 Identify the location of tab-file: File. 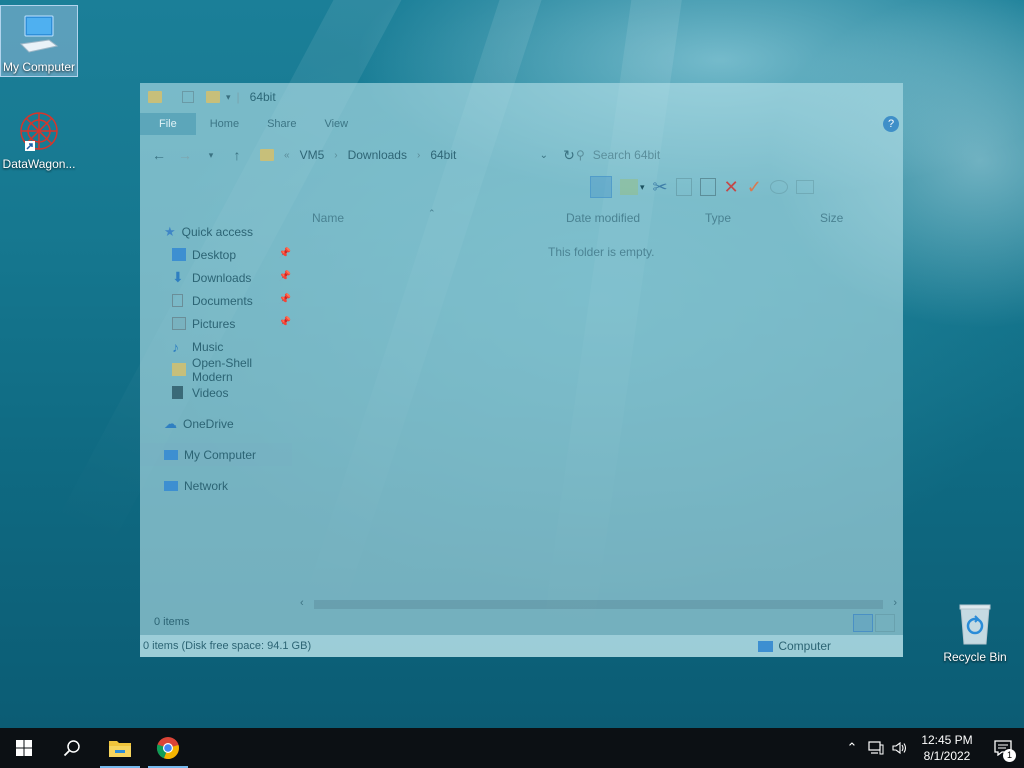
(168, 124).